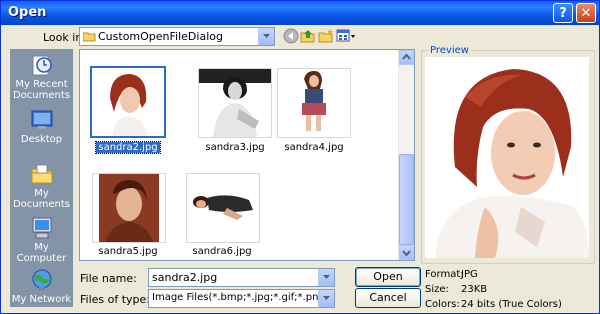  I want to click on files-of-type-value: Image Files(*.bmp;*.jpg;*.gif;*.png), so click(240, 297).